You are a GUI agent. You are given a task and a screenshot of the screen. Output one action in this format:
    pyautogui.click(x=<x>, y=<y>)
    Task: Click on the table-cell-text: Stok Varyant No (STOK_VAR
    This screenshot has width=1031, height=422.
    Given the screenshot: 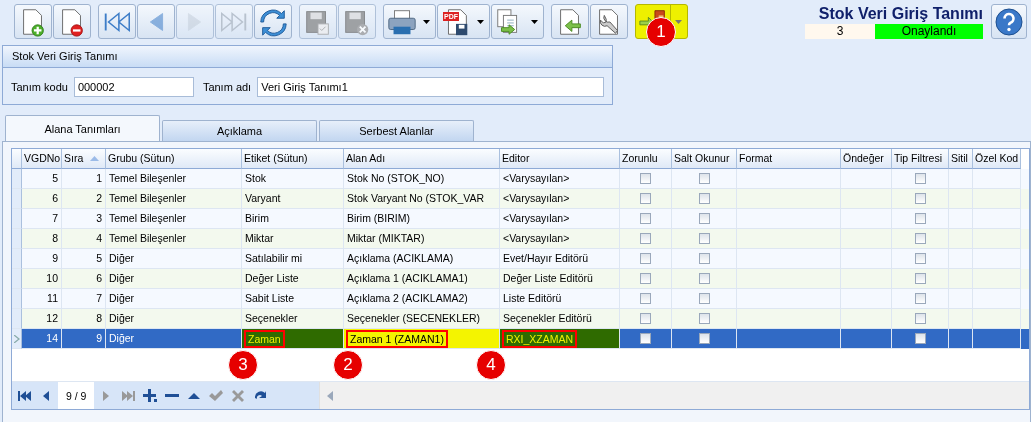 What is the action you would take?
    pyautogui.click(x=416, y=198)
    